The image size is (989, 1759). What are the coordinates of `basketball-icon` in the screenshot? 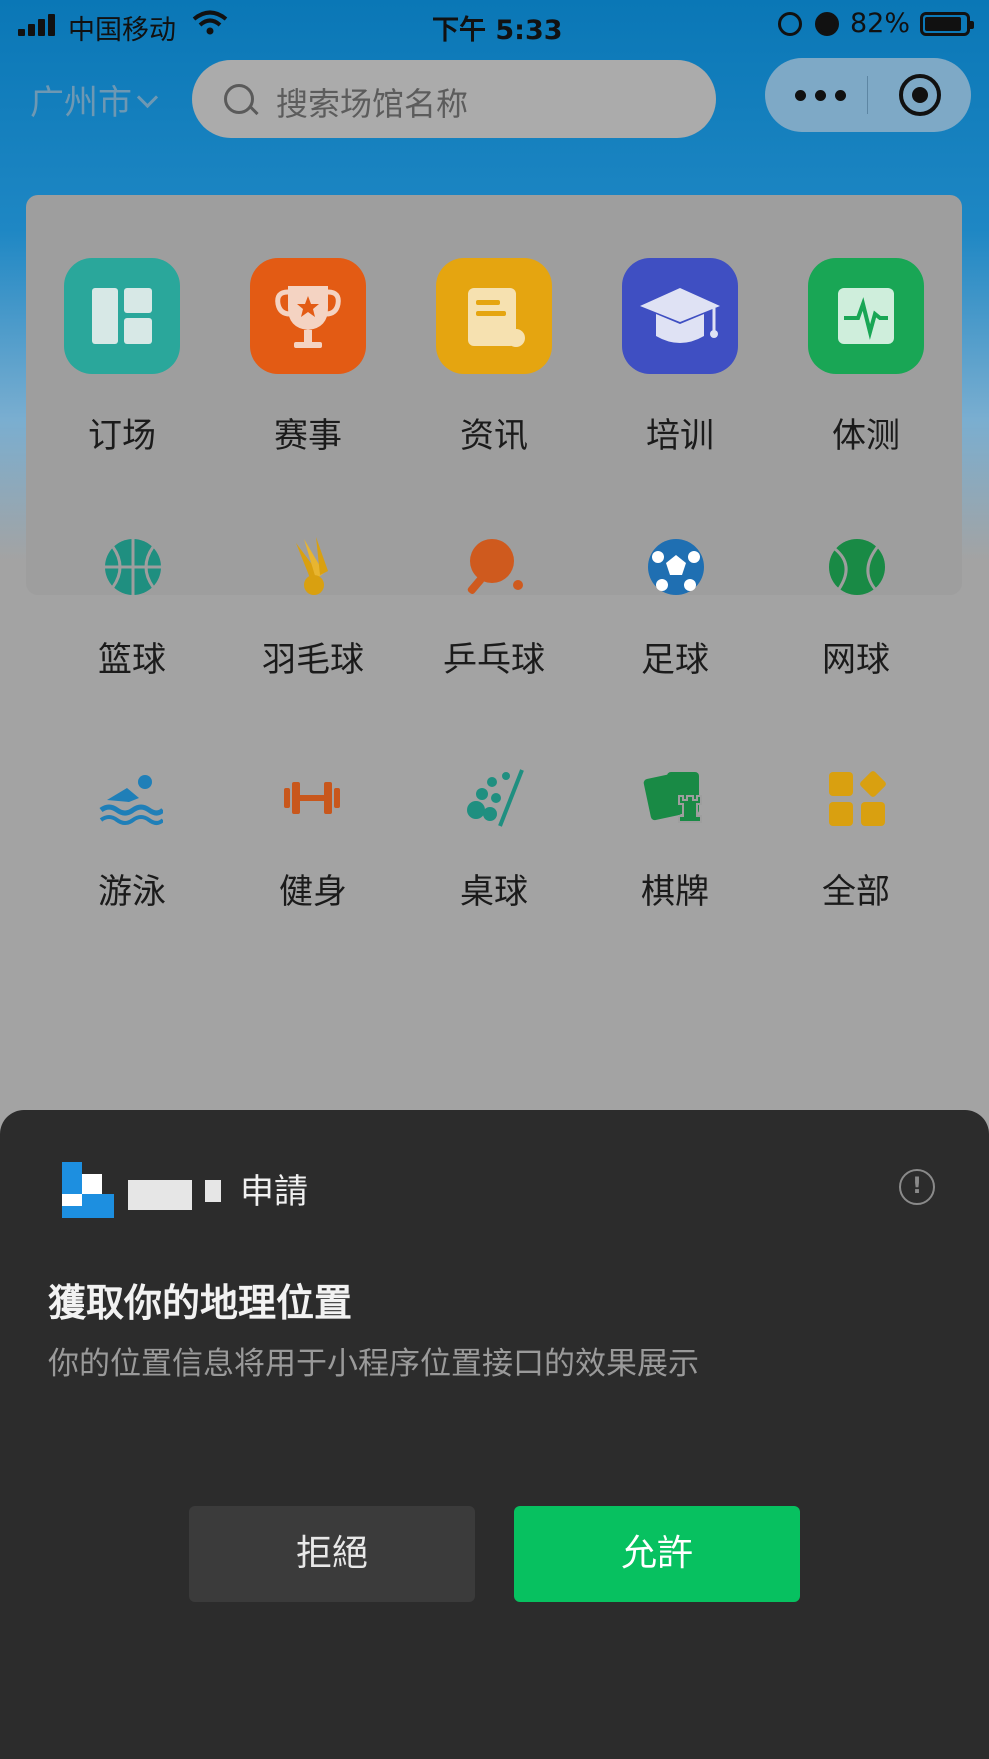 It's located at (133, 567).